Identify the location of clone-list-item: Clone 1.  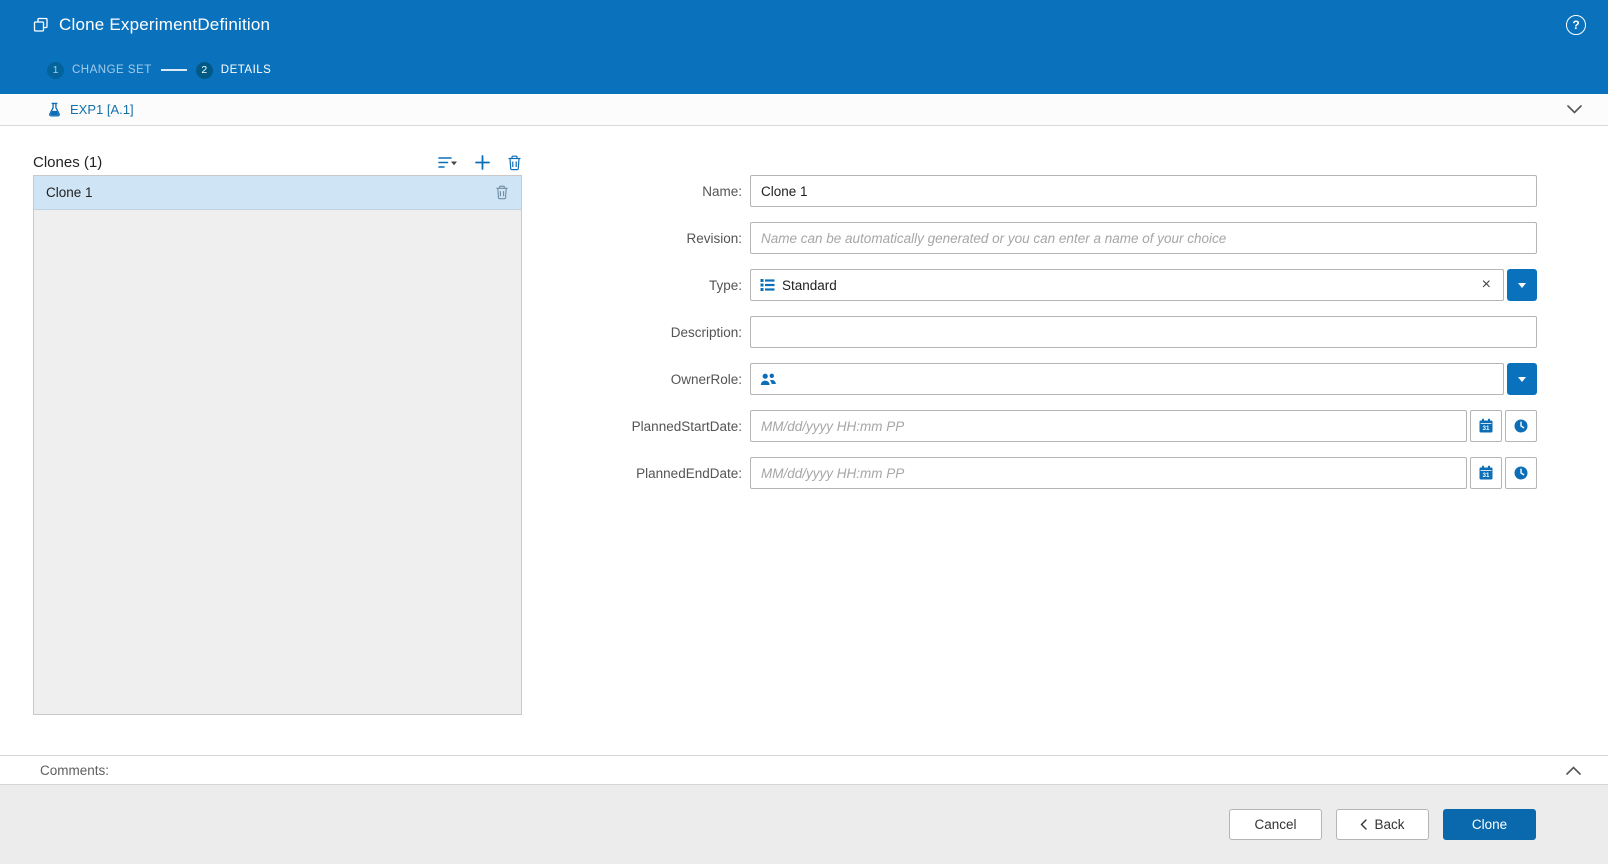
(277, 193).